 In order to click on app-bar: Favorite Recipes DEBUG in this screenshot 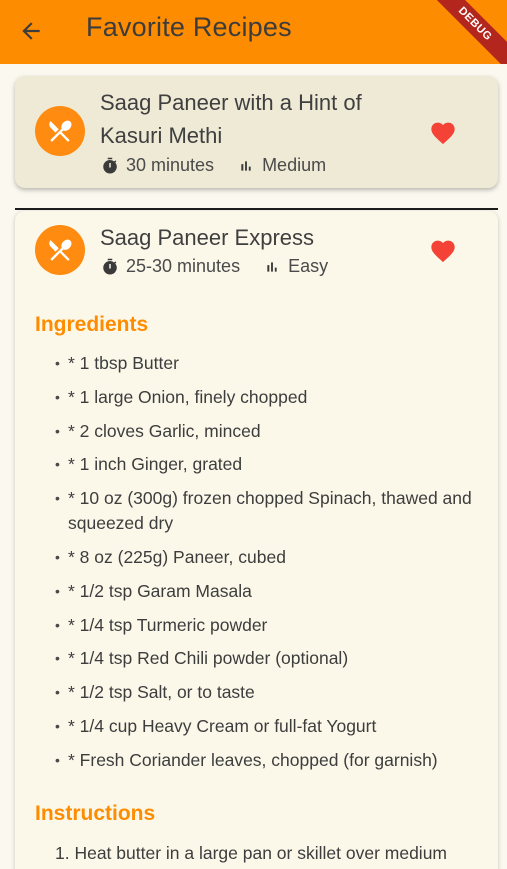, I will do `click(253, 32)`.